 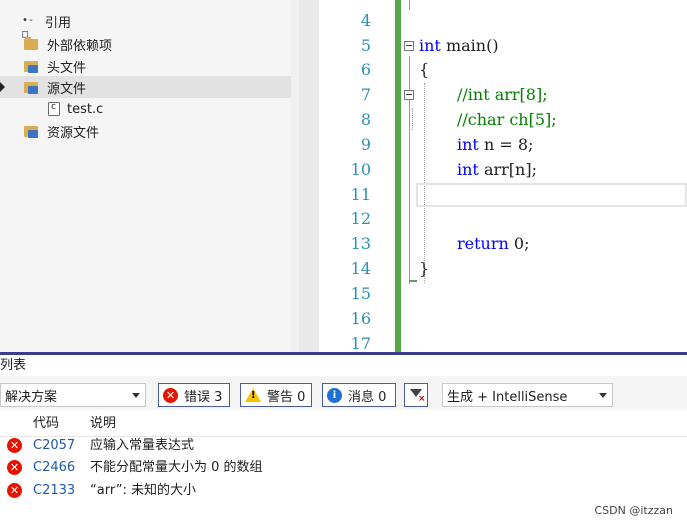 I want to click on change-tracking-bar, so click(x=398, y=176).